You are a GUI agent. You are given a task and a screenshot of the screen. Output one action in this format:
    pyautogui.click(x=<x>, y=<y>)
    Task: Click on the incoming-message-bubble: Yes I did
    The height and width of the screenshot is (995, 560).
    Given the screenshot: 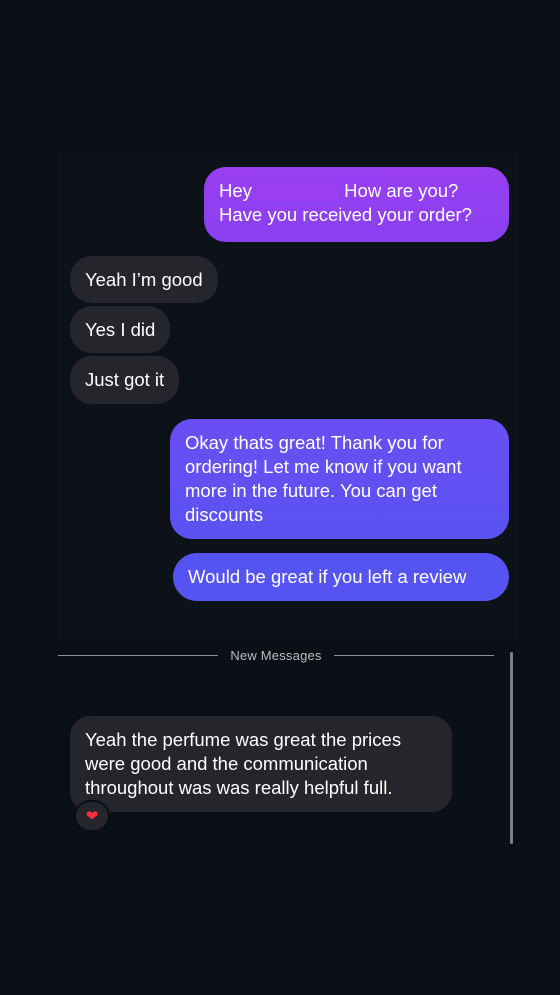 What is the action you would take?
    pyautogui.click(x=120, y=329)
    